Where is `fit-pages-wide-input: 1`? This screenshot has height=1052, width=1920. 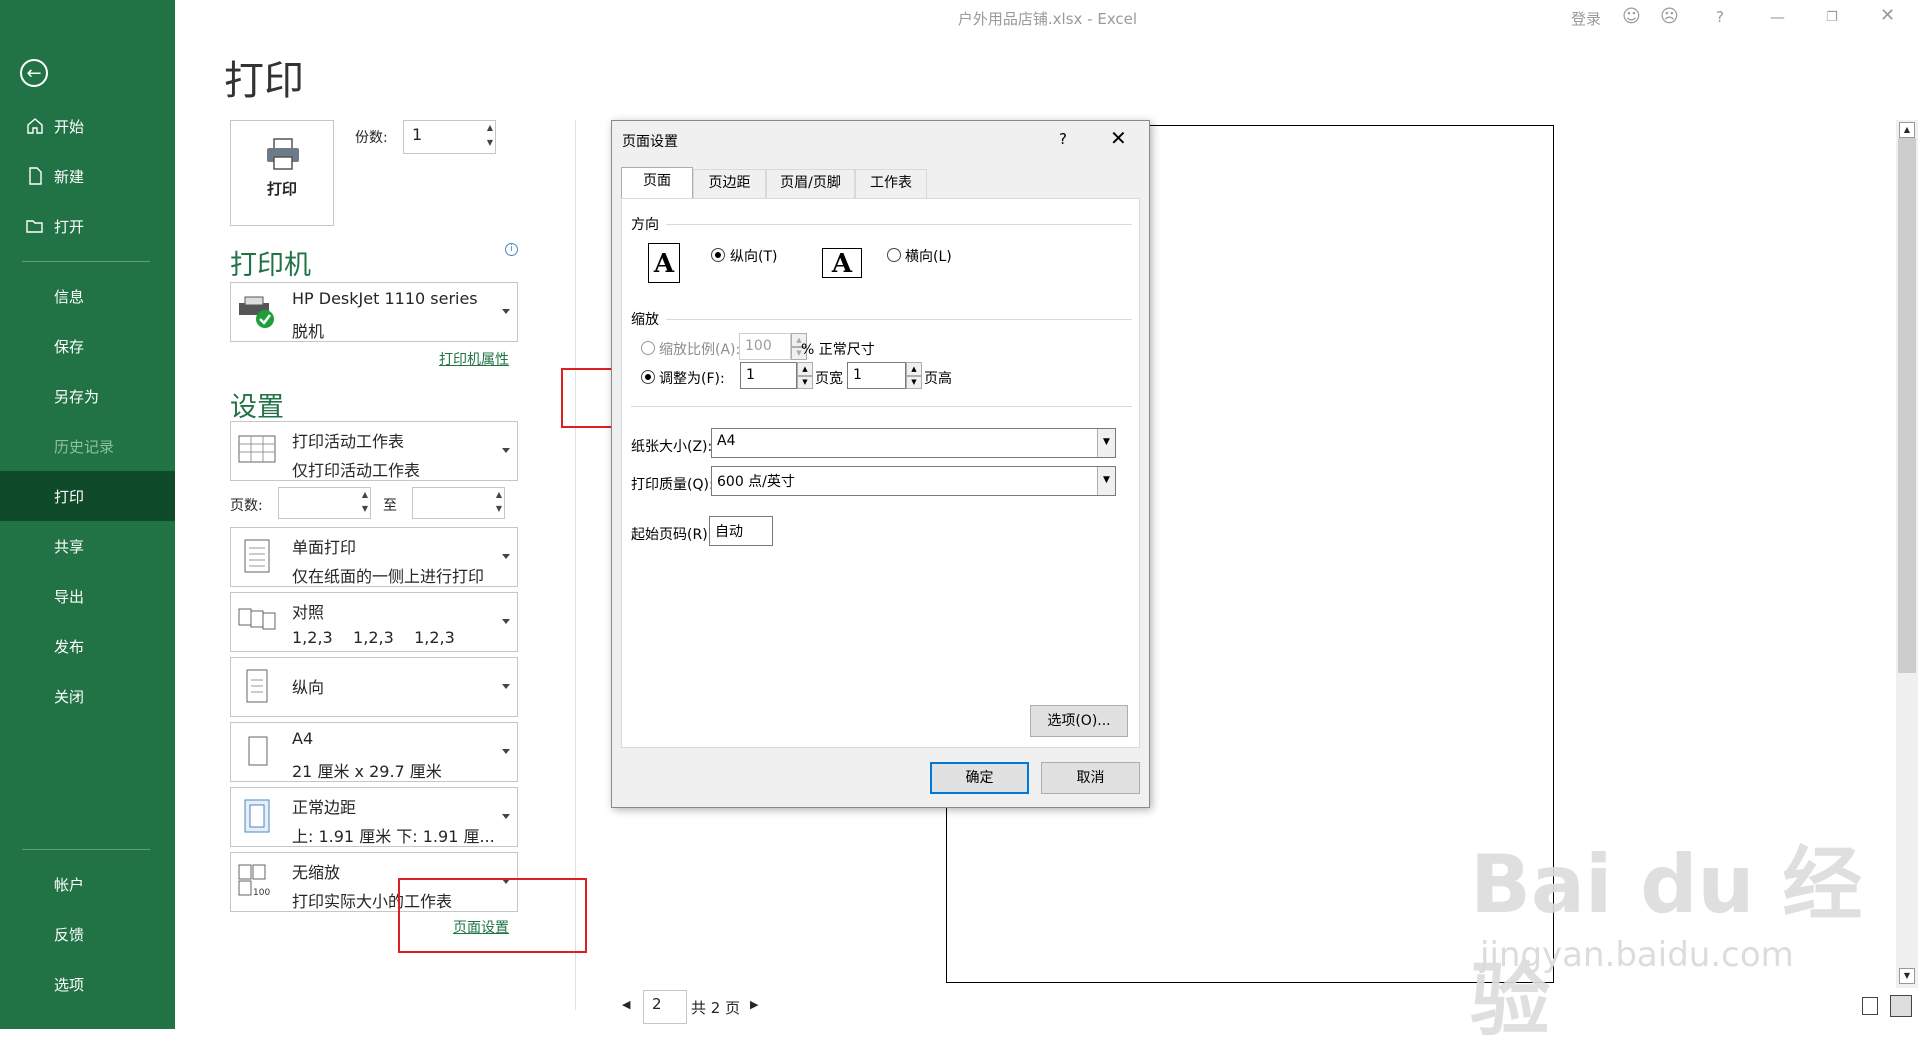 fit-pages-wide-input: 1 is located at coordinates (768, 375).